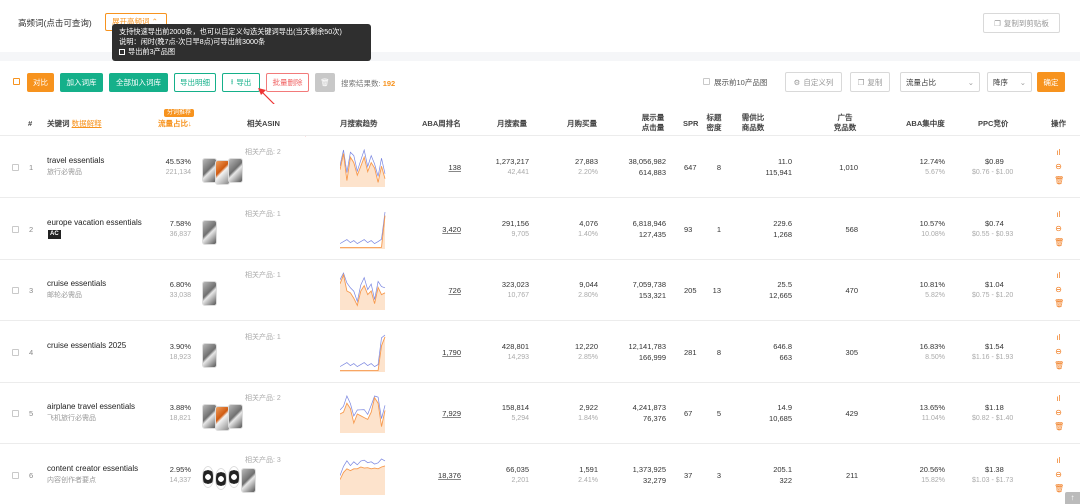 The width and height of the screenshot is (1080, 504). Describe the element at coordinates (994, 161) in the screenshot. I see `ppc-bid: $0.89` at that location.